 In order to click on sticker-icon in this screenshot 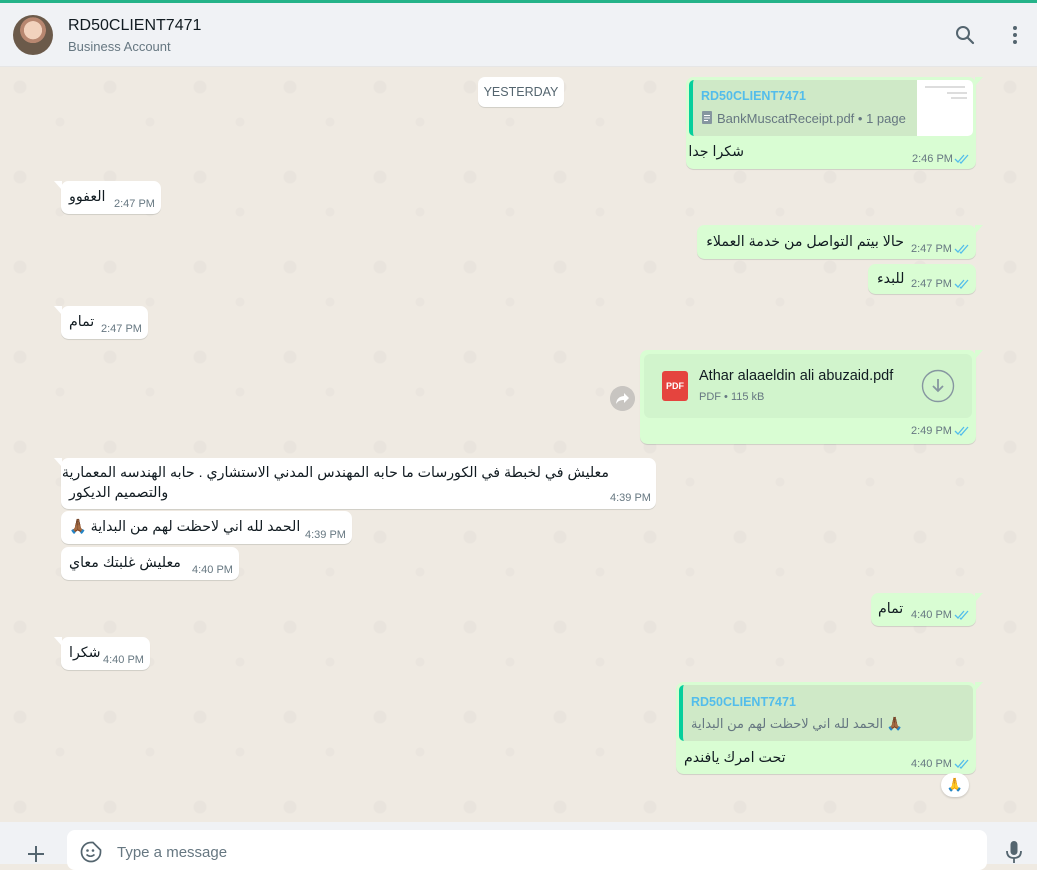, I will do `click(91, 852)`.